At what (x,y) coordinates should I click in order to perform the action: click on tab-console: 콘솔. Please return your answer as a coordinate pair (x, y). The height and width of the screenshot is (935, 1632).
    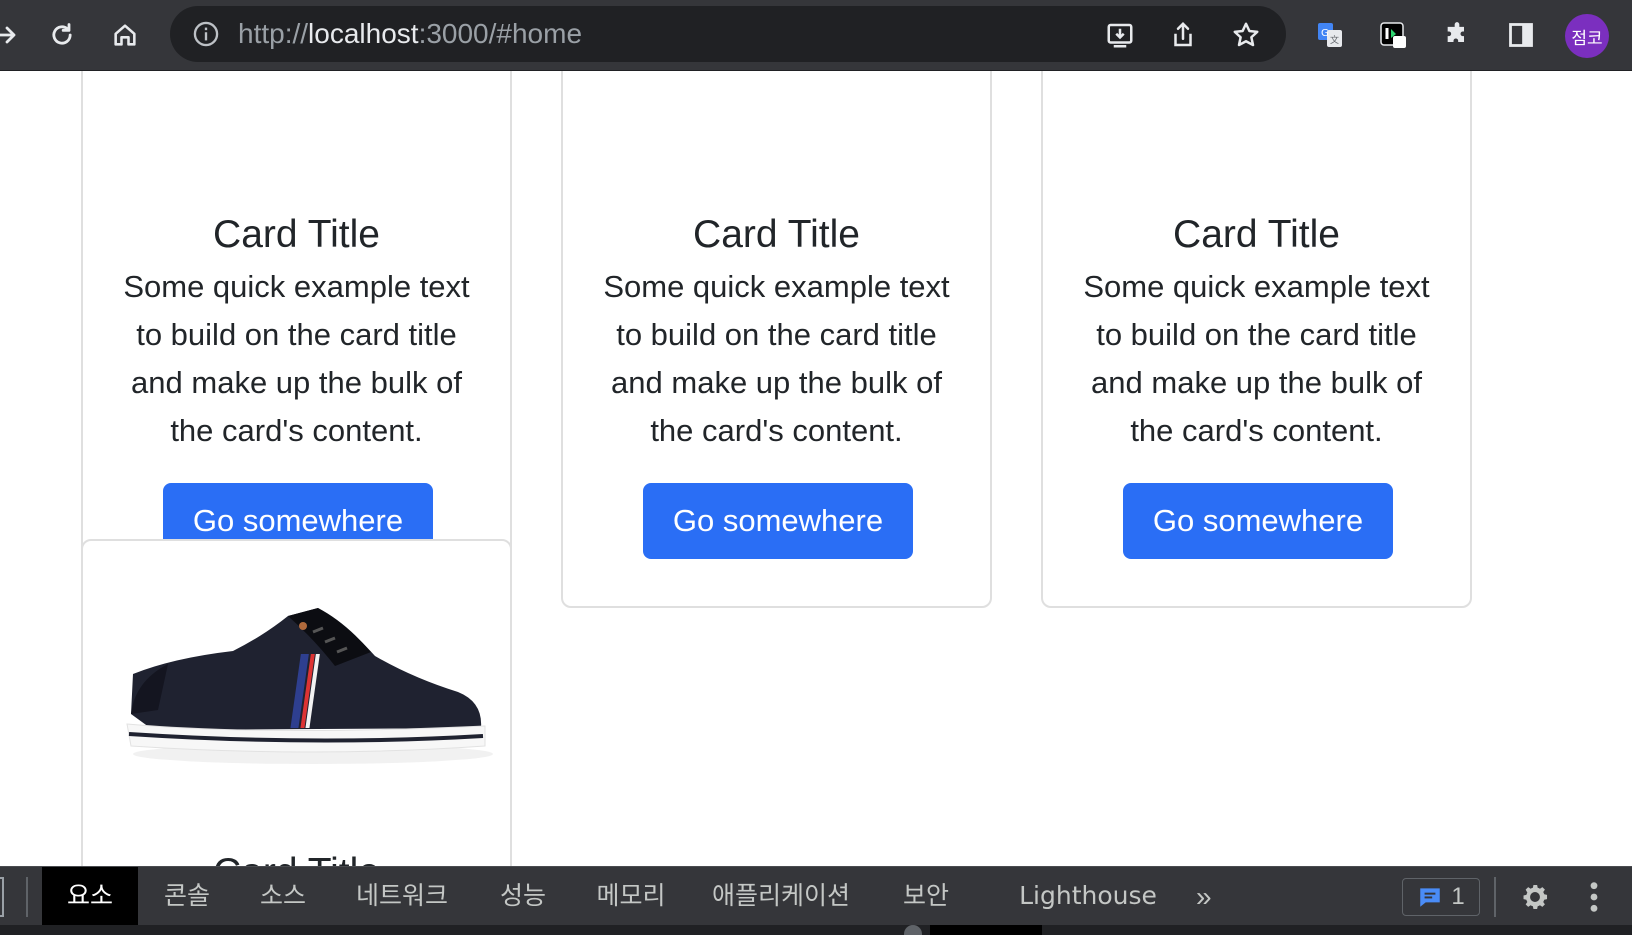
    Looking at the image, I should click on (187, 896).